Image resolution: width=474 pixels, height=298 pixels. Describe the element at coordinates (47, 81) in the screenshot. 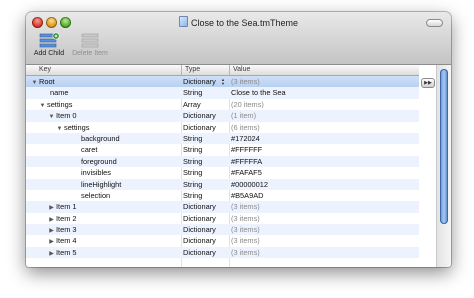

I see `row-key: Root` at that location.